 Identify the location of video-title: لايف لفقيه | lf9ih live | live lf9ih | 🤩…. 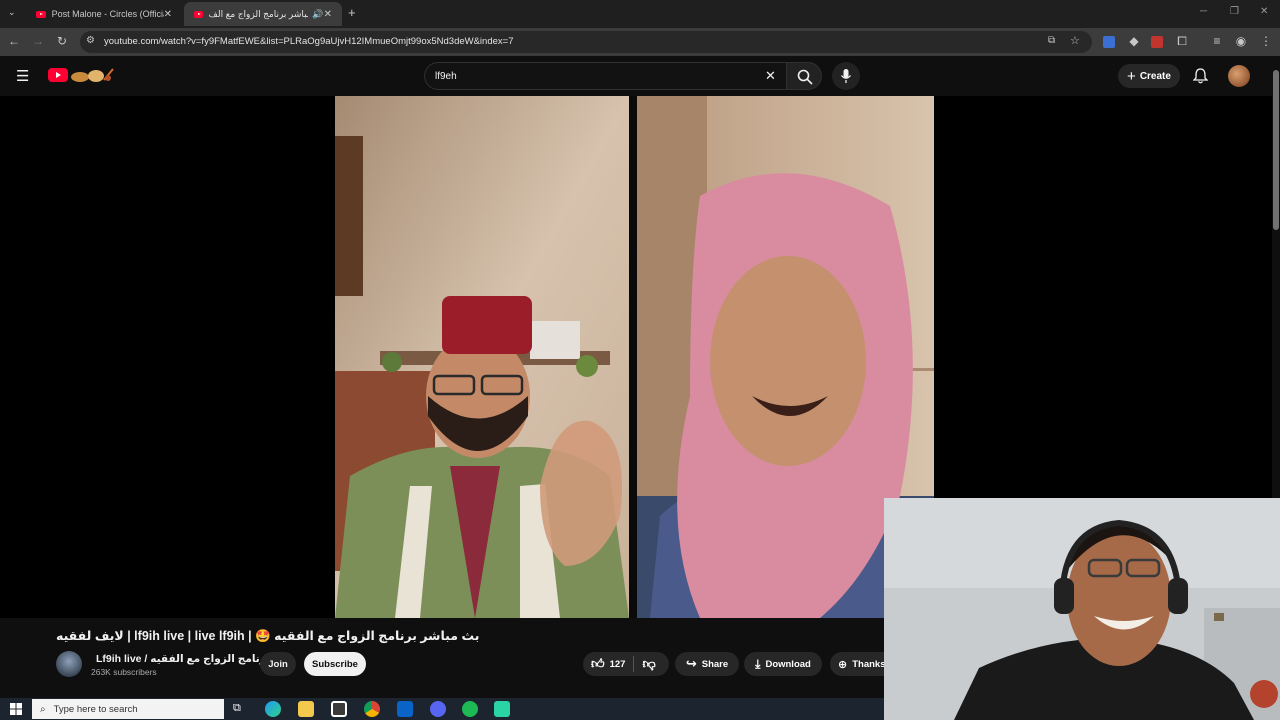
(268, 636).